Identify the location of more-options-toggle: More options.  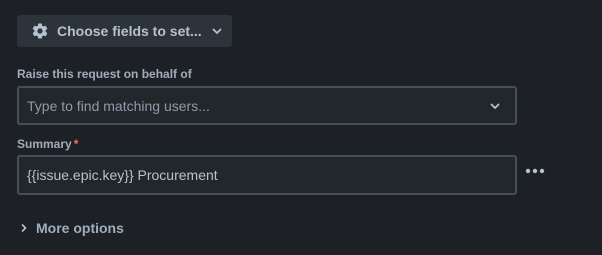
(71, 228).